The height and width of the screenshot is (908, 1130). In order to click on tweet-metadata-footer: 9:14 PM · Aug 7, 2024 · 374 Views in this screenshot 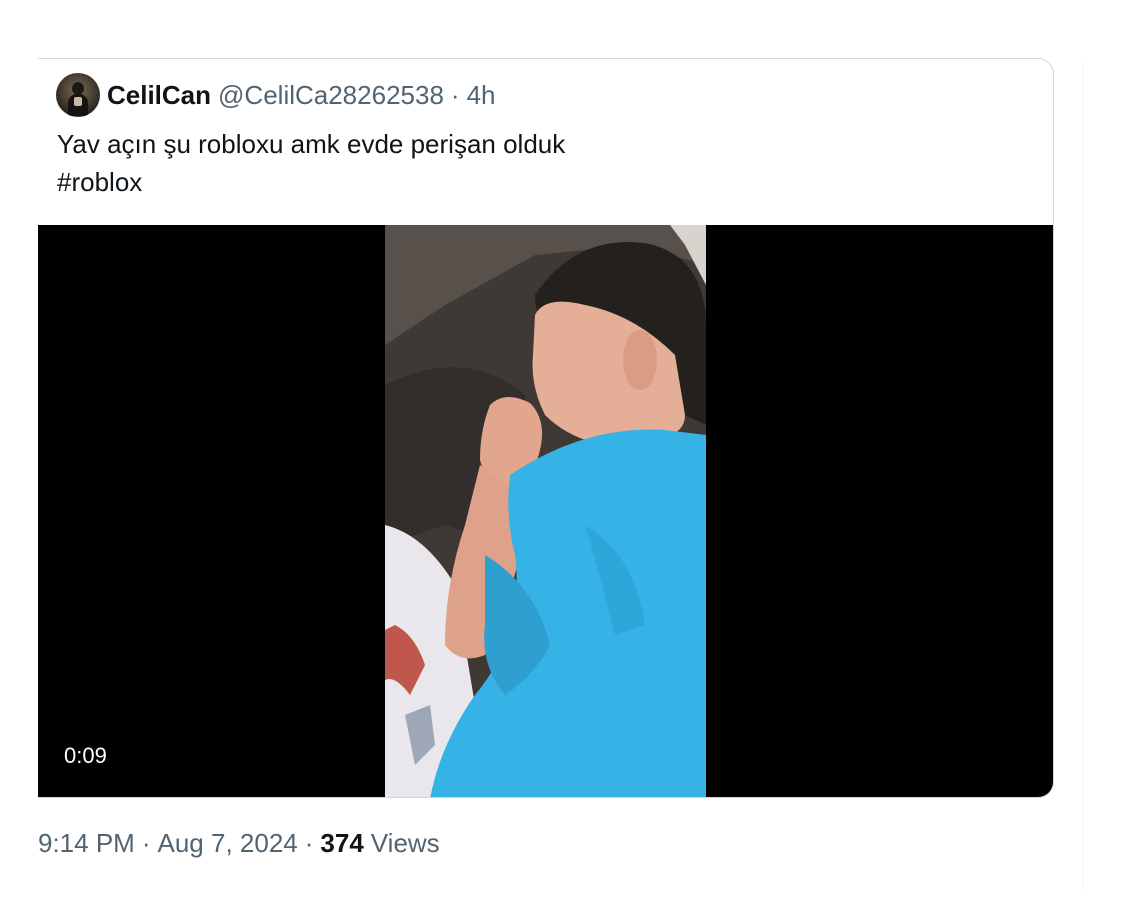, I will do `click(239, 843)`.